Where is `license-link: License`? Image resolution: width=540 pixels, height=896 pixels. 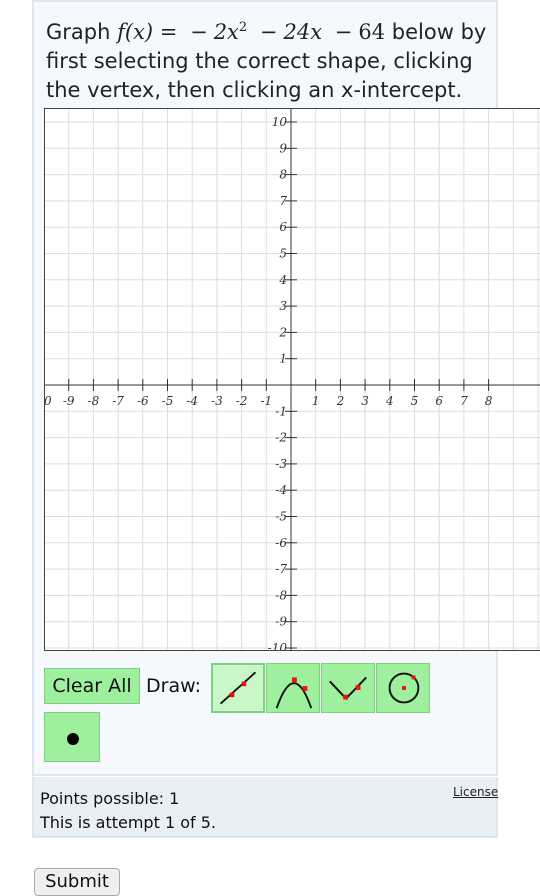
license-link: License is located at coordinates (475, 792).